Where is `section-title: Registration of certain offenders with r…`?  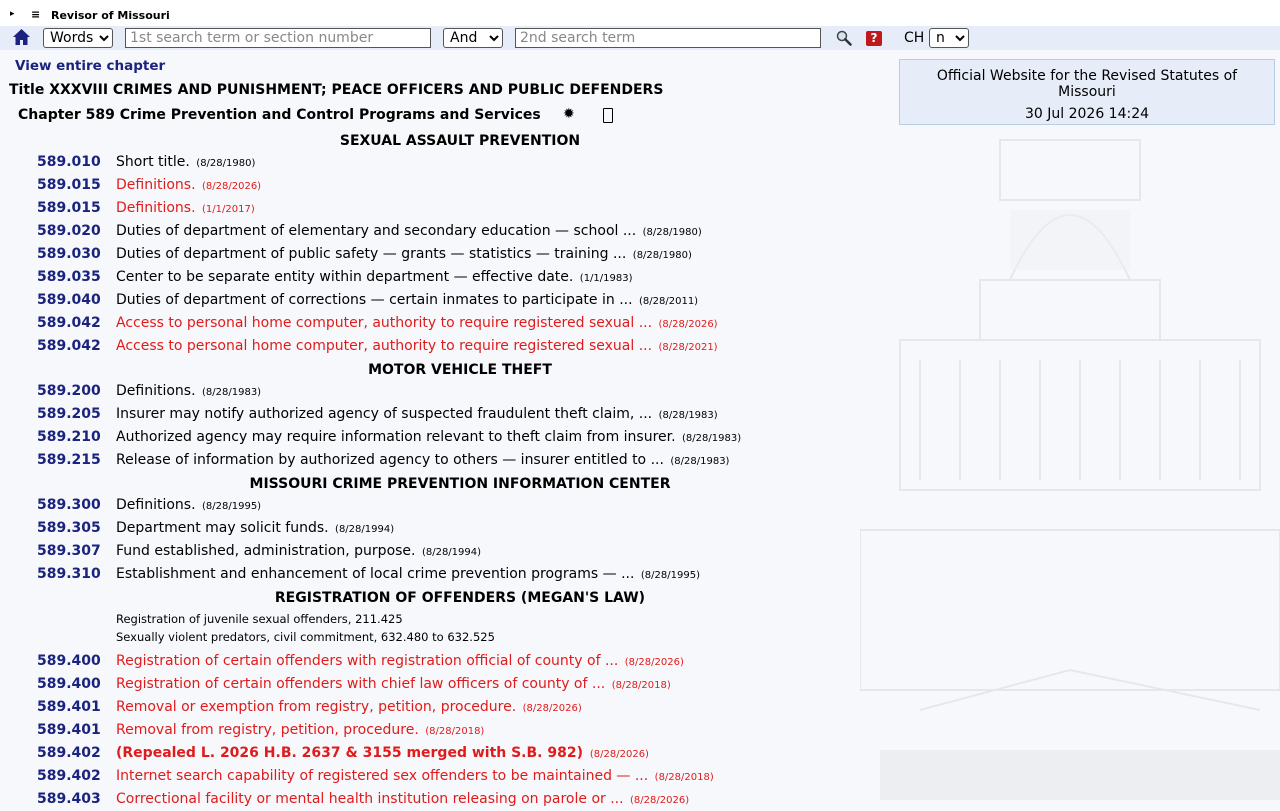 section-title: Registration of certain offenders with r… is located at coordinates (367, 661).